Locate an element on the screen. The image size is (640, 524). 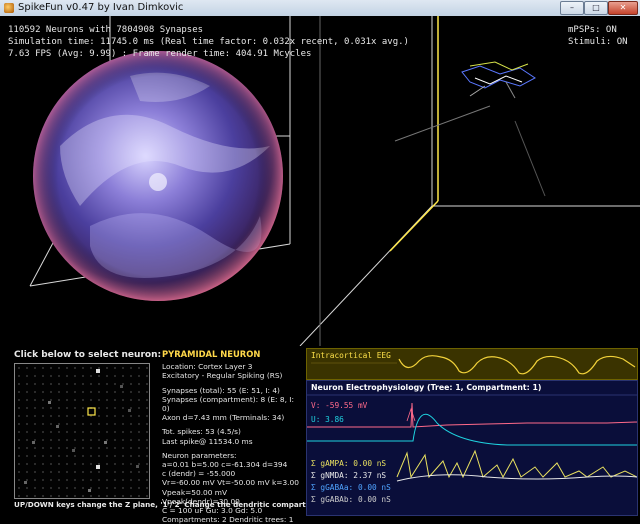
params-title: Neuron parameters: is located at coordinates (199, 455).